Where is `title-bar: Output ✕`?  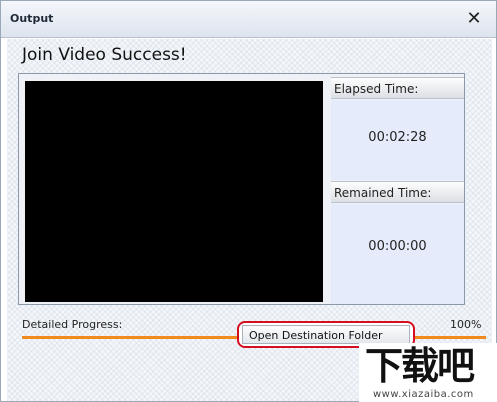 title-bar: Output ✕ is located at coordinates (248, 19).